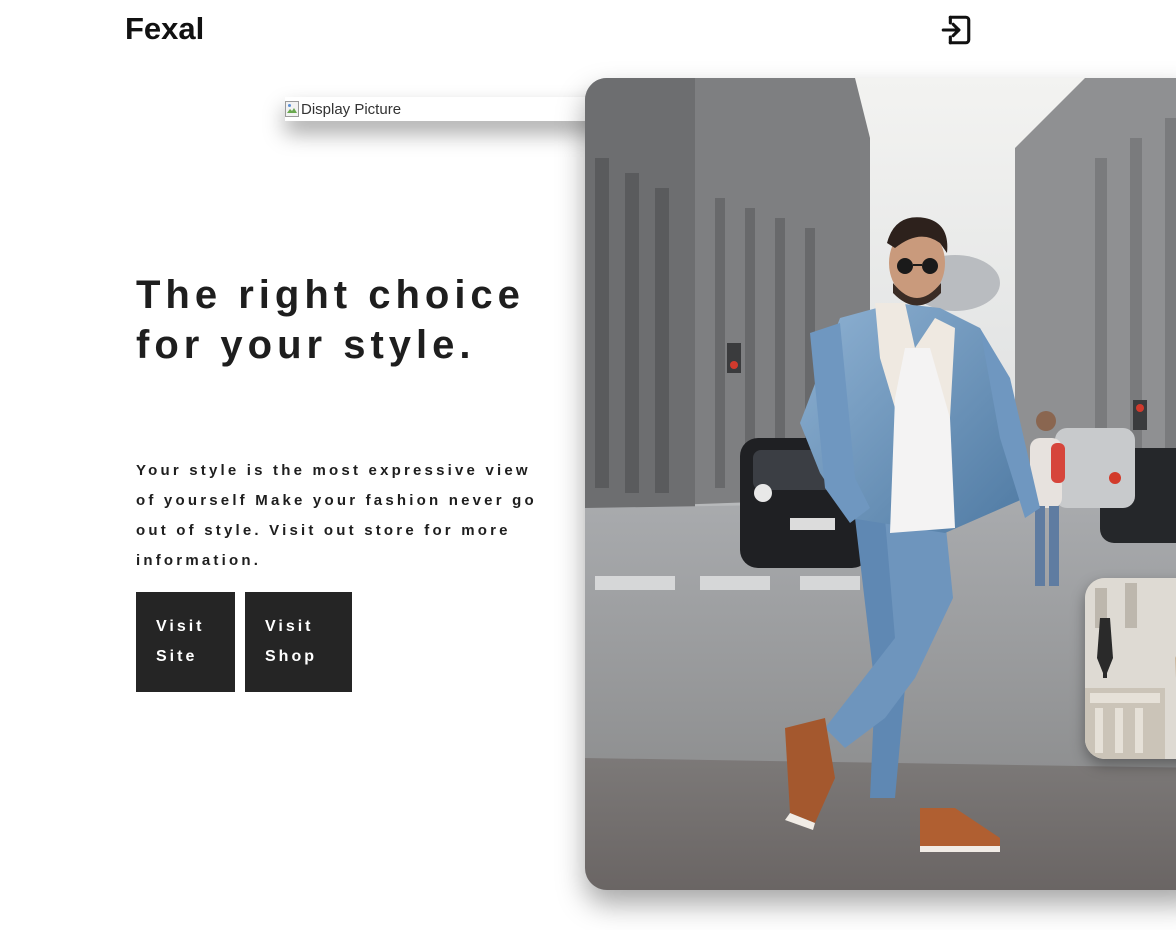  What do you see at coordinates (1130, 668) in the screenshot?
I see `thumbnail-photo` at bounding box center [1130, 668].